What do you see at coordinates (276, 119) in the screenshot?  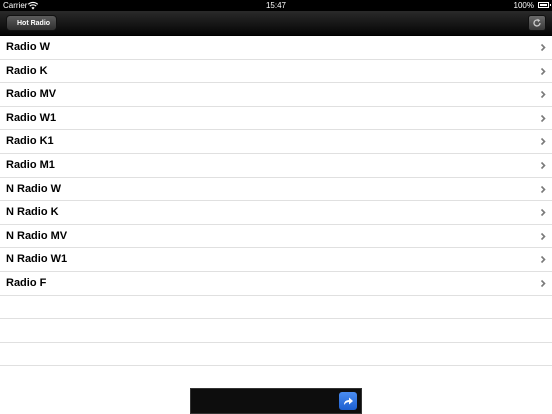 I see `station-row: Radio W1` at bounding box center [276, 119].